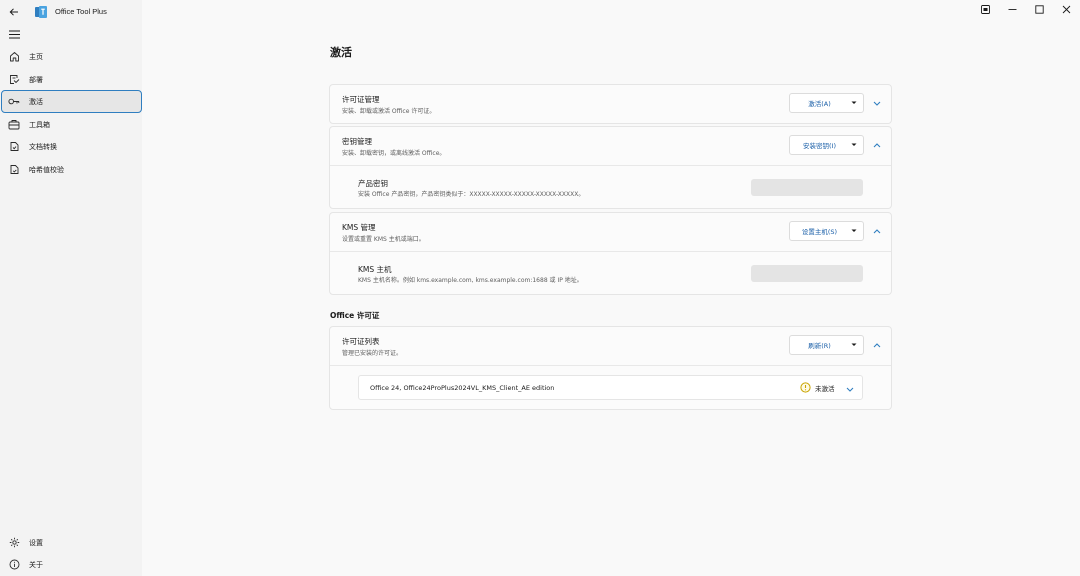 This screenshot has height=576, width=1080. I want to click on install-key-split-button: 安装密钥(I), so click(826, 145).